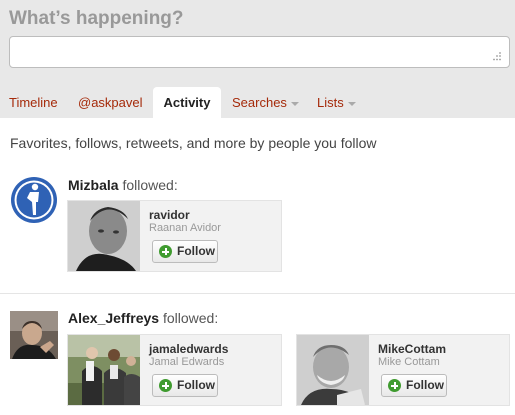  What do you see at coordinates (93, 185) in the screenshot?
I see `actor-name: Mizbala` at bounding box center [93, 185].